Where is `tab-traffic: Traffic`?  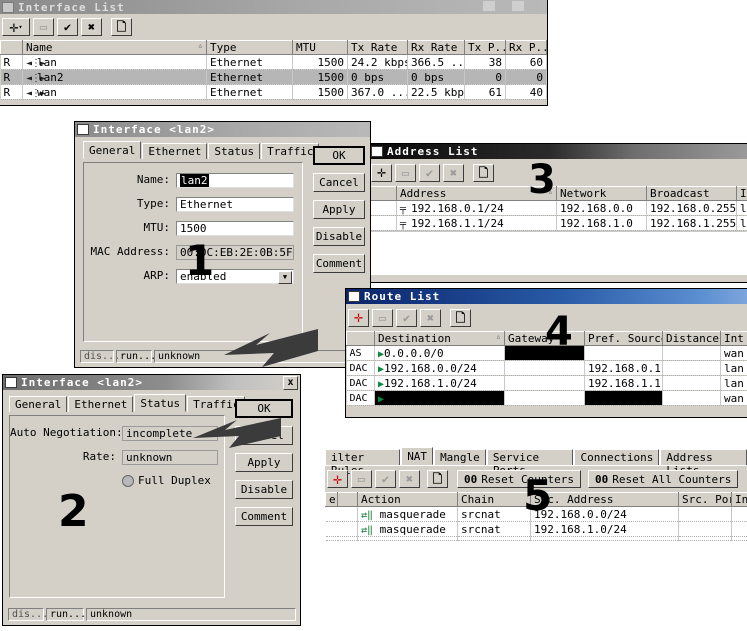 tab-traffic: Traffic is located at coordinates (290, 151).